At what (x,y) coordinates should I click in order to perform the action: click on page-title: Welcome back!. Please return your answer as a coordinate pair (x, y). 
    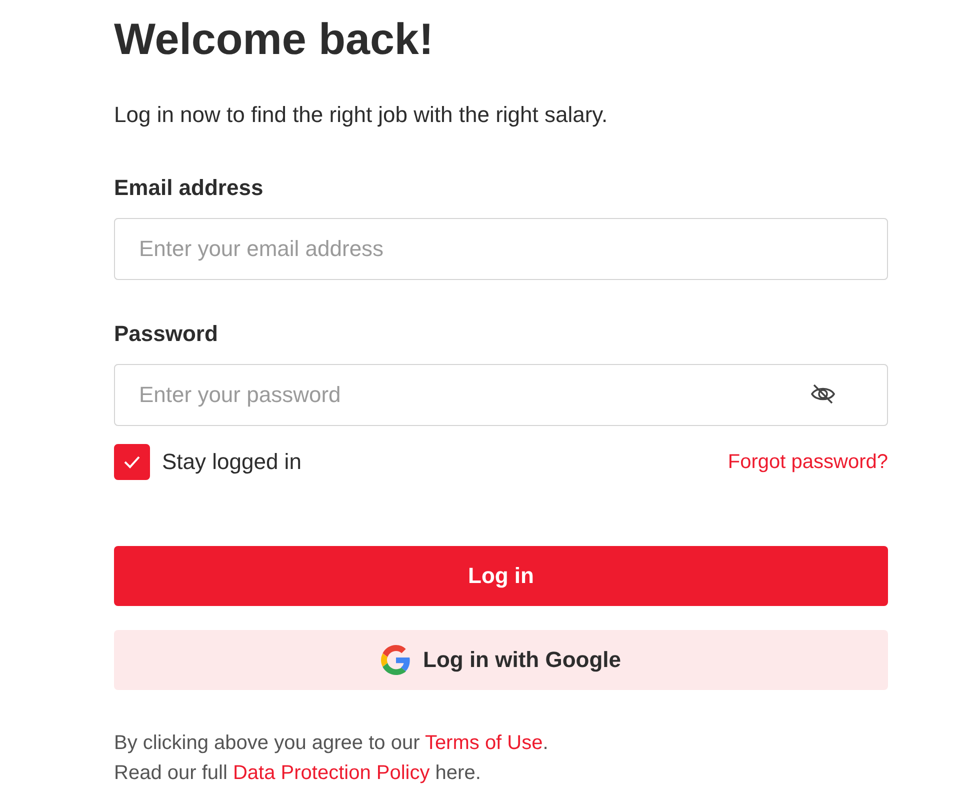
    Looking at the image, I should click on (274, 40).